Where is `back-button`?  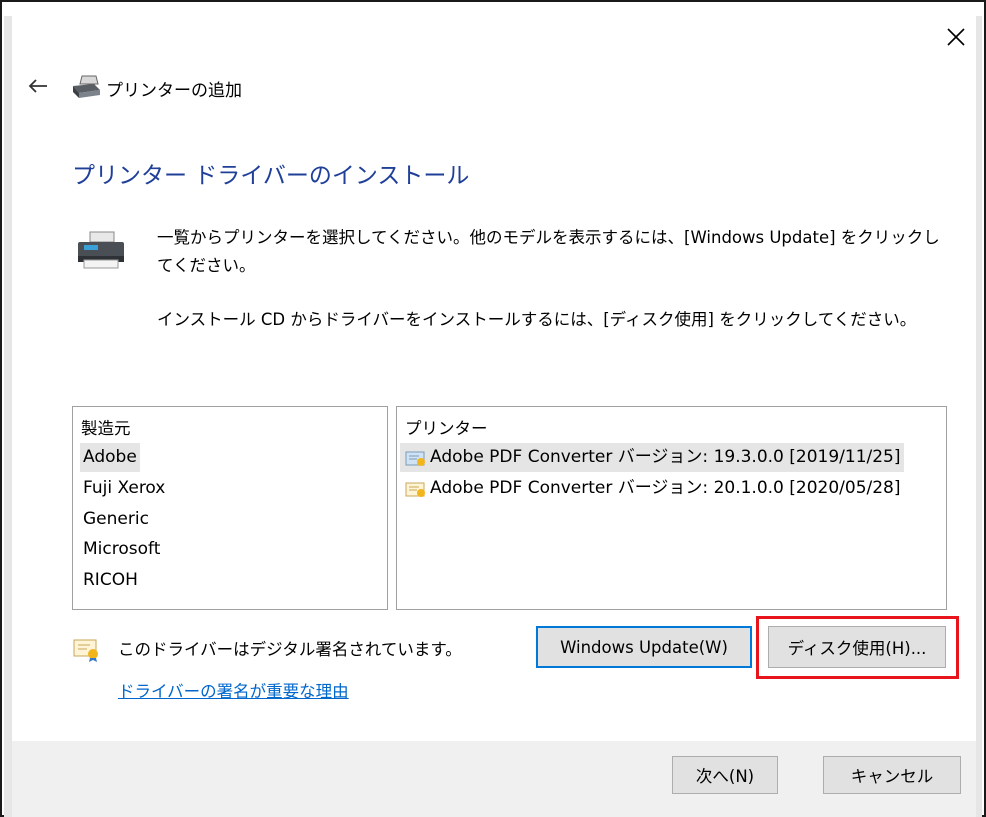 back-button is located at coordinates (38, 86).